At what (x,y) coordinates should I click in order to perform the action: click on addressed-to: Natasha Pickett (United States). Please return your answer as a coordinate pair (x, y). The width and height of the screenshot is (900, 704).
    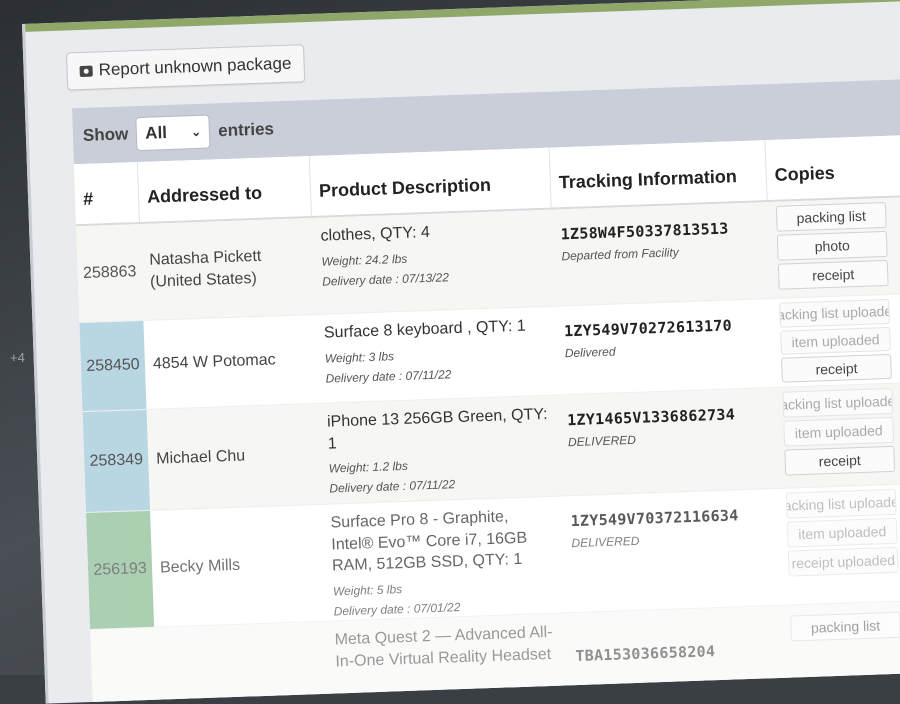
    Looking at the image, I should click on (205, 269).